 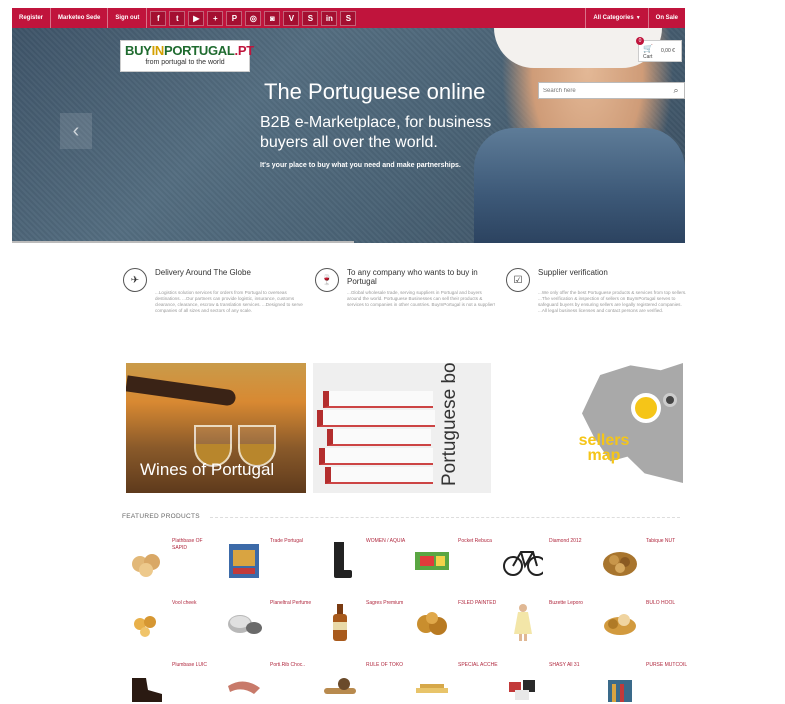 I want to click on product-name: BULO HOOL, so click(x=661, y=603).